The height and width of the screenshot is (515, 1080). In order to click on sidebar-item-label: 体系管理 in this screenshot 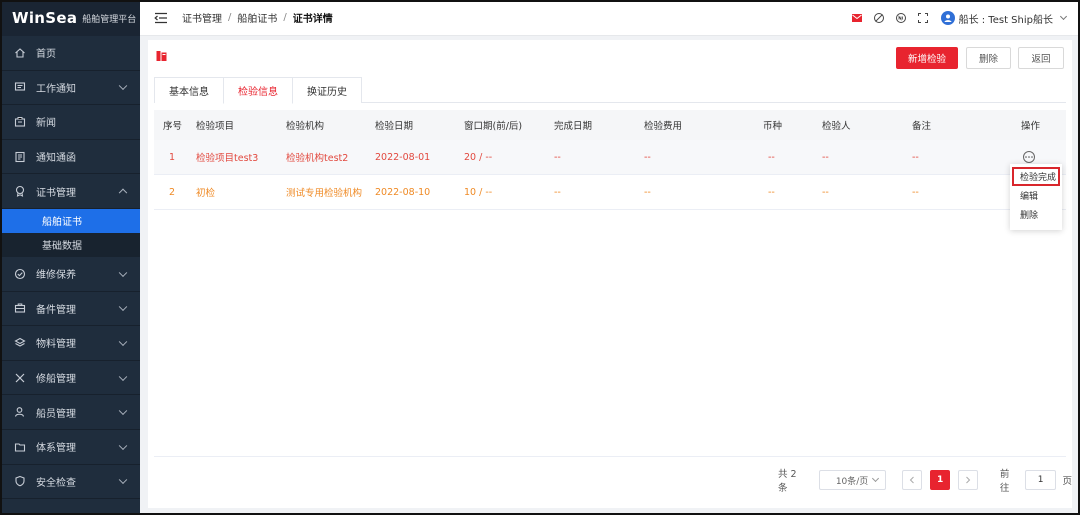, I will do `click(56, 449)`.